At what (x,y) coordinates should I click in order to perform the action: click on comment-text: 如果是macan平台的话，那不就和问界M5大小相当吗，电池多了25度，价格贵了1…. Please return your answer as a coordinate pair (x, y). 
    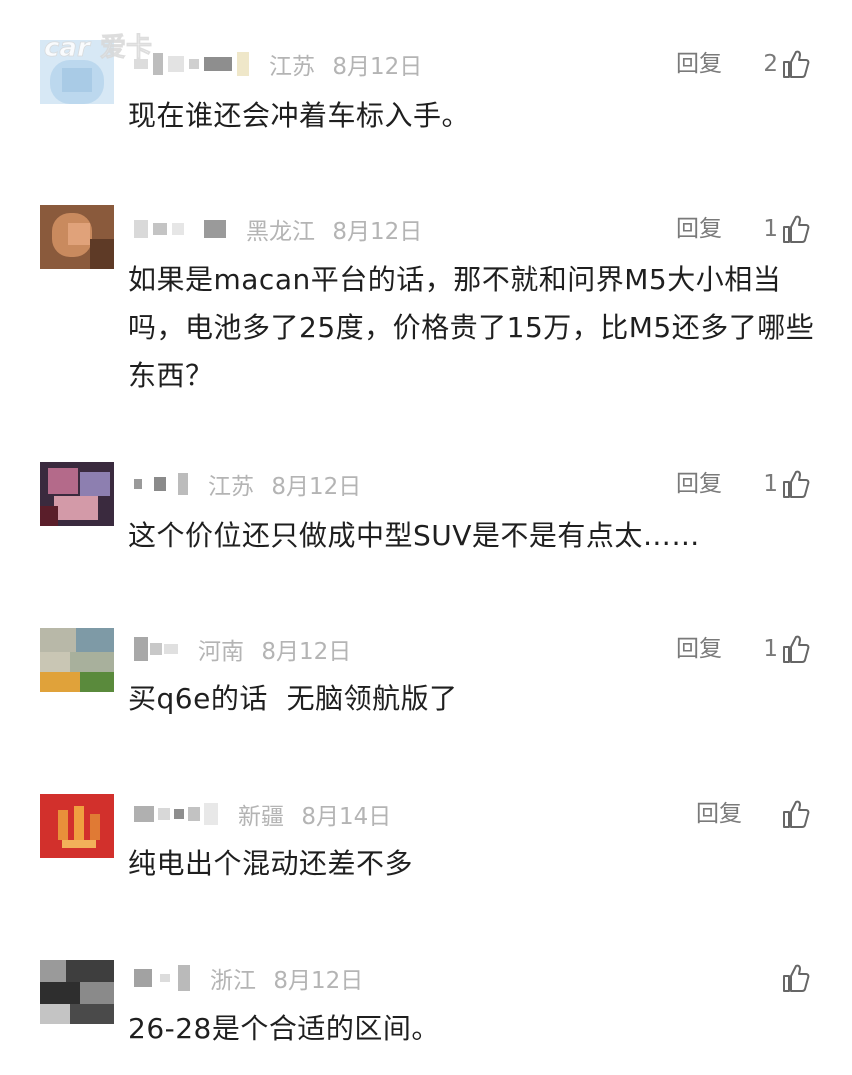
    Looking at the image, I should click on (471, 327).